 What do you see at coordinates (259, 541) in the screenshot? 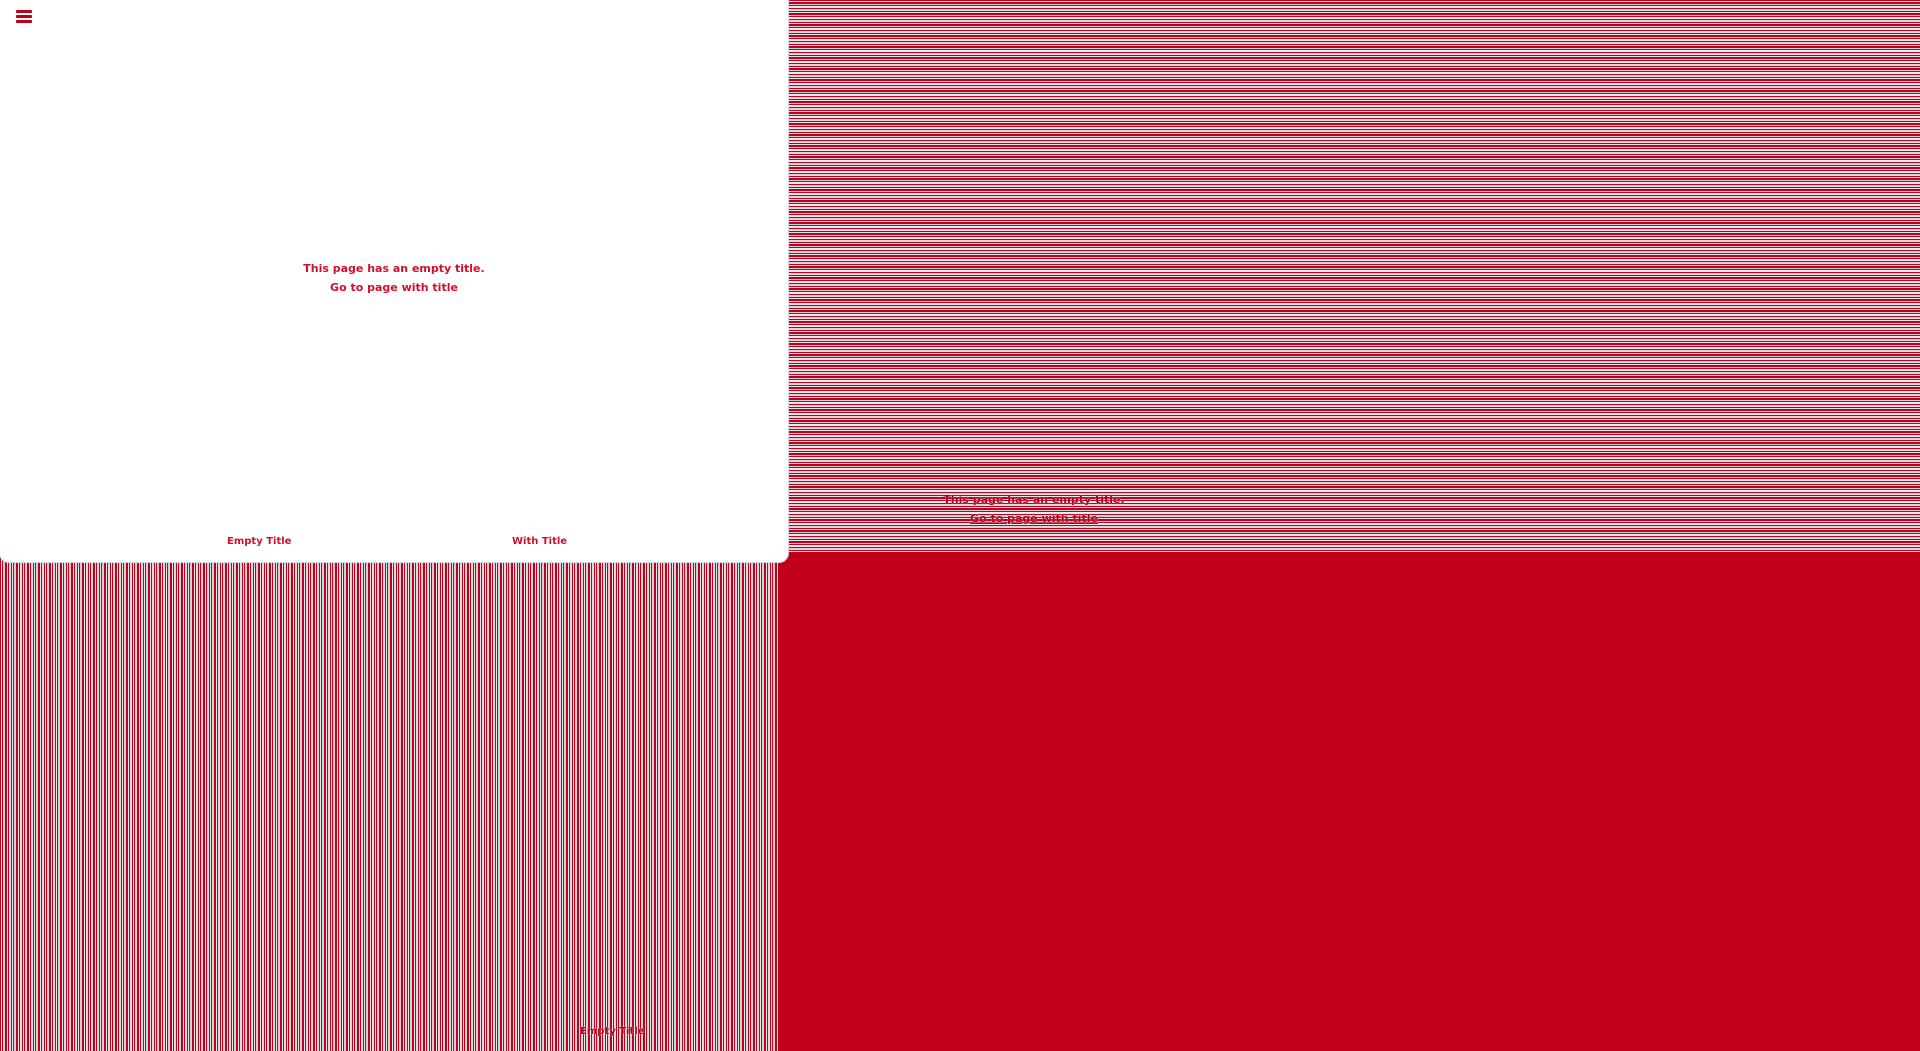
I see `tab-empty-title: Empty Title` at bounding box center [259, 541].